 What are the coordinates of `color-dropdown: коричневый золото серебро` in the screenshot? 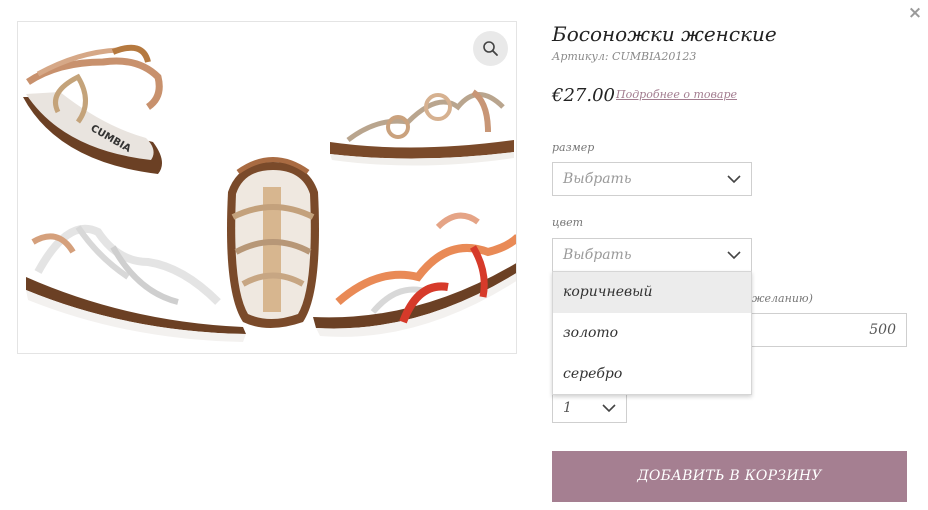 It's located at (652, 333).